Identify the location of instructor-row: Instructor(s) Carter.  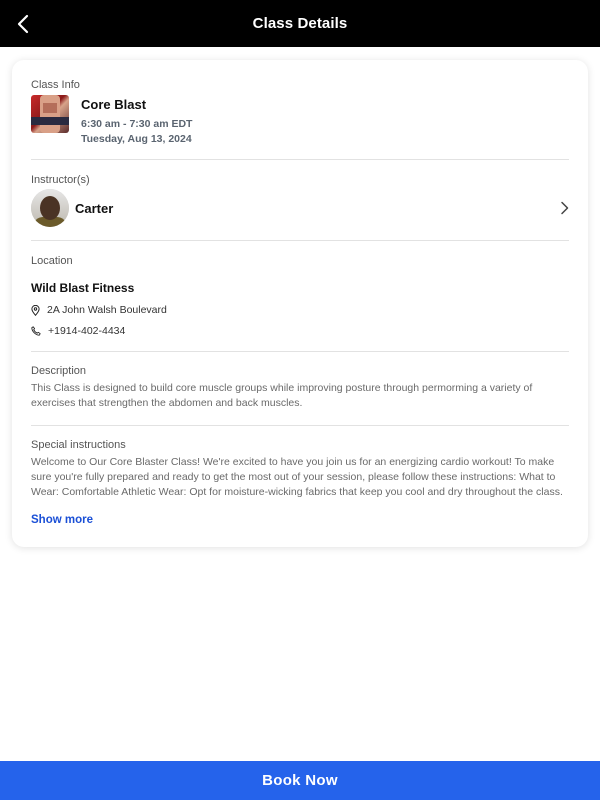
(300, 200).